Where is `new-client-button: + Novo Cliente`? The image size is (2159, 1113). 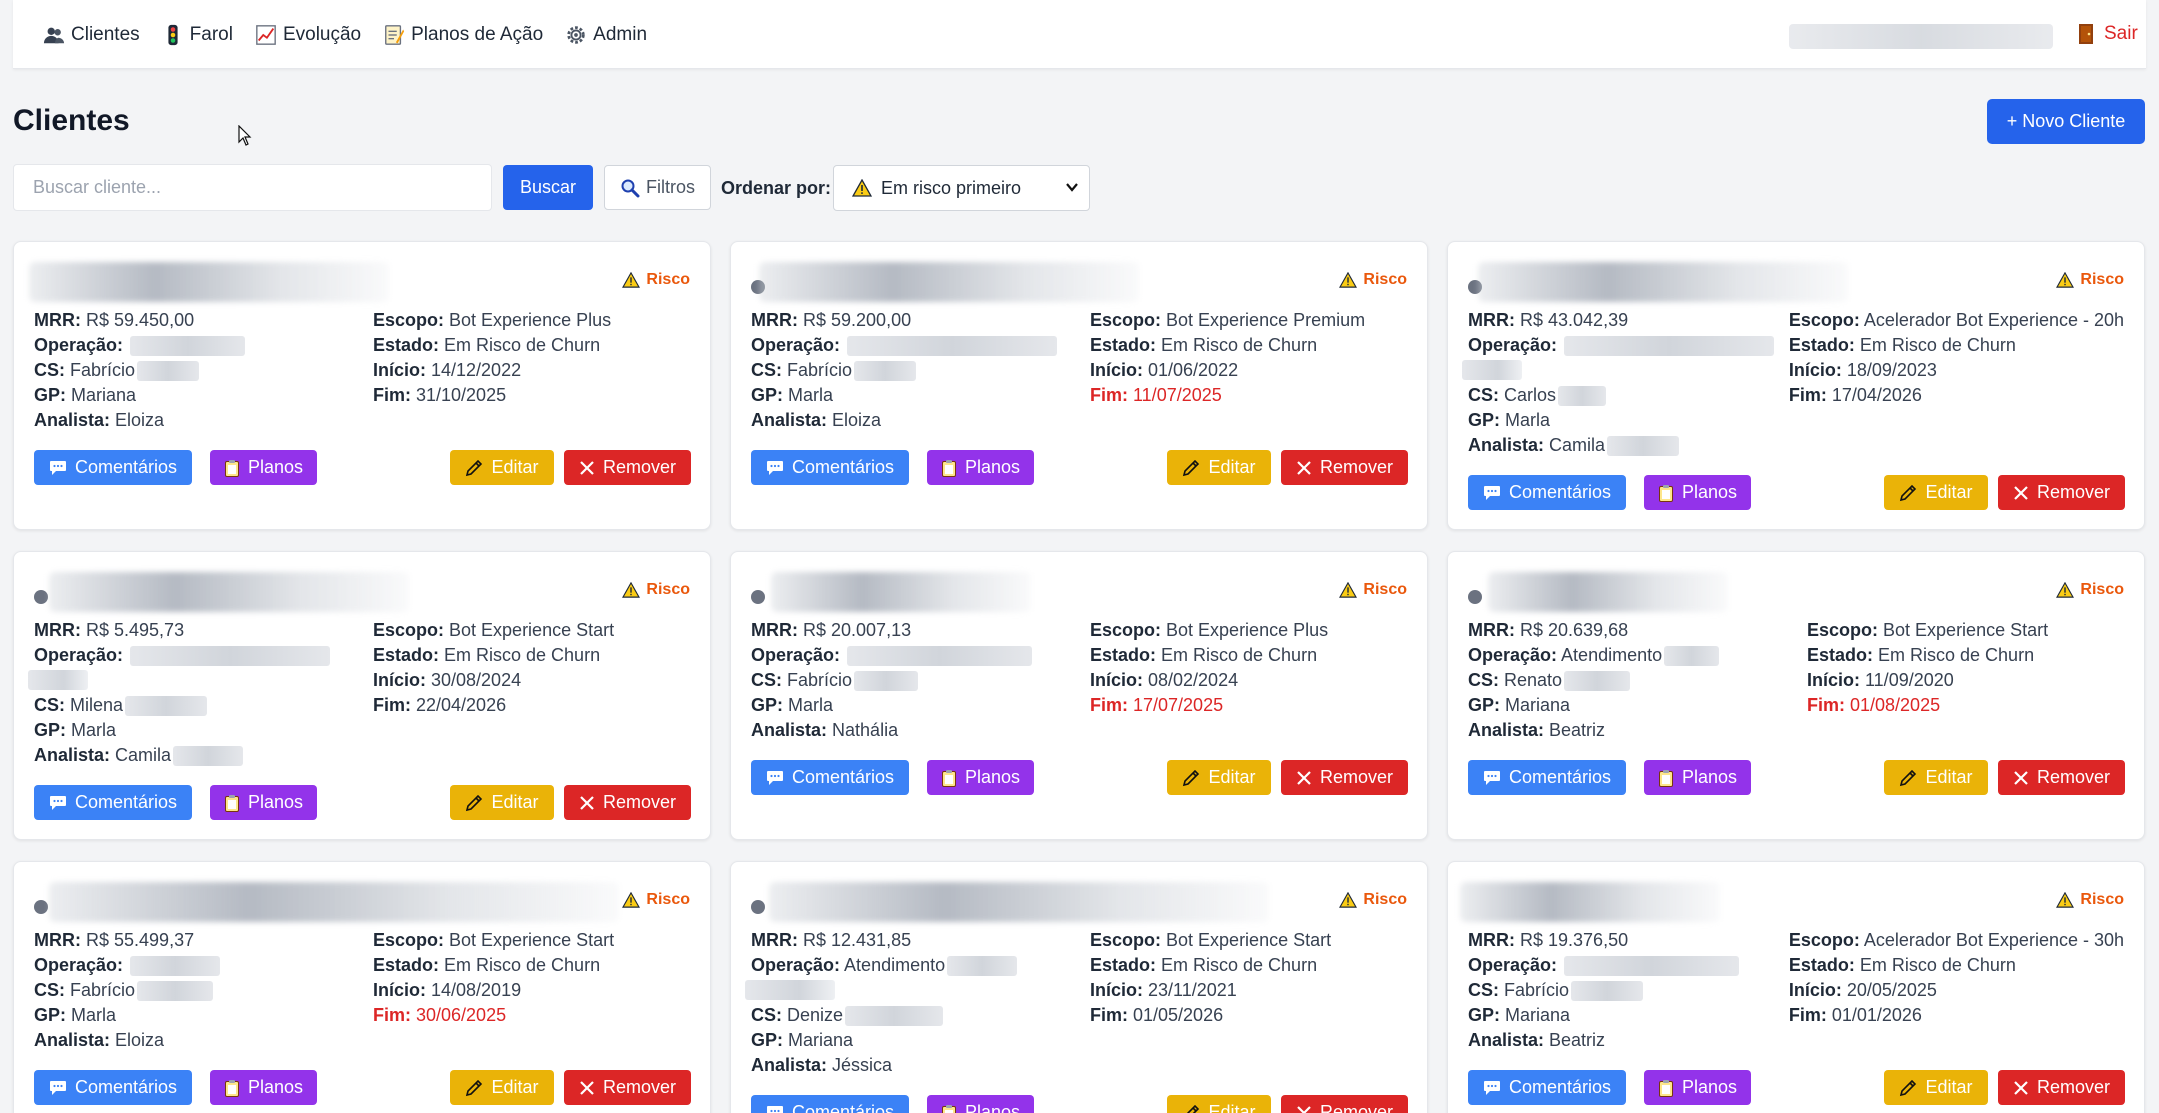
new-client-button: + Novo Cliente is located at coordinates (2066, 121).